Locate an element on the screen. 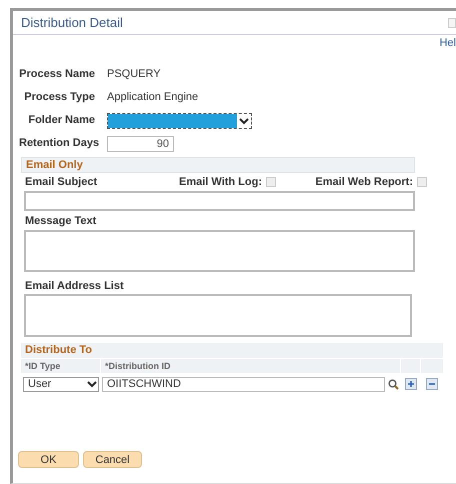 The width and height of the screenshot is (456, 484). field-label: Process Type is located at coordinates (59, 98).